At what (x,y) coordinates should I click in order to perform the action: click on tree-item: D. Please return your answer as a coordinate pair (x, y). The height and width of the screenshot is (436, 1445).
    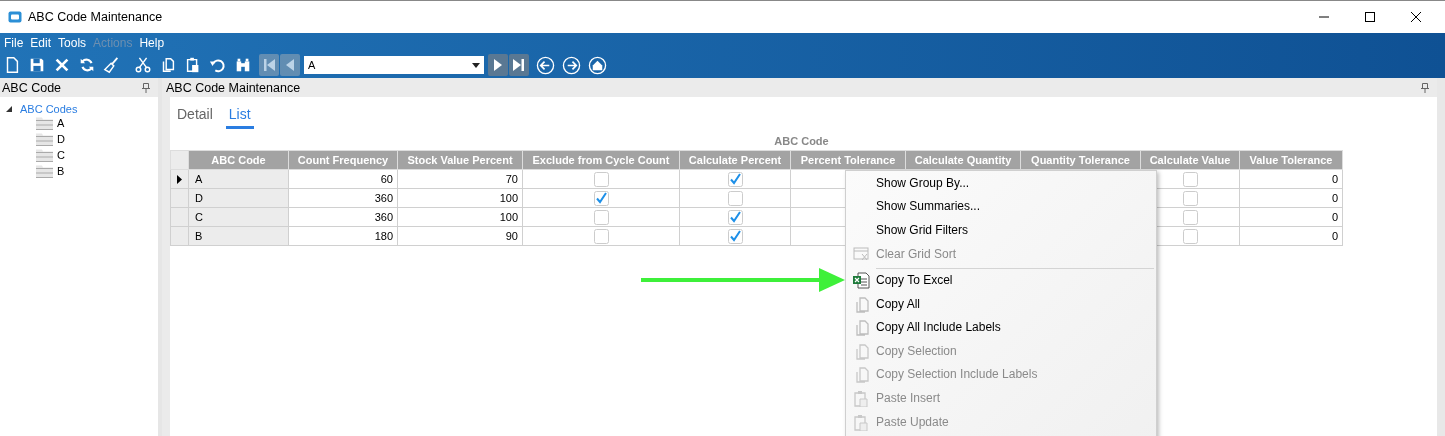
    Looking at the image, I should click on (61, 139).